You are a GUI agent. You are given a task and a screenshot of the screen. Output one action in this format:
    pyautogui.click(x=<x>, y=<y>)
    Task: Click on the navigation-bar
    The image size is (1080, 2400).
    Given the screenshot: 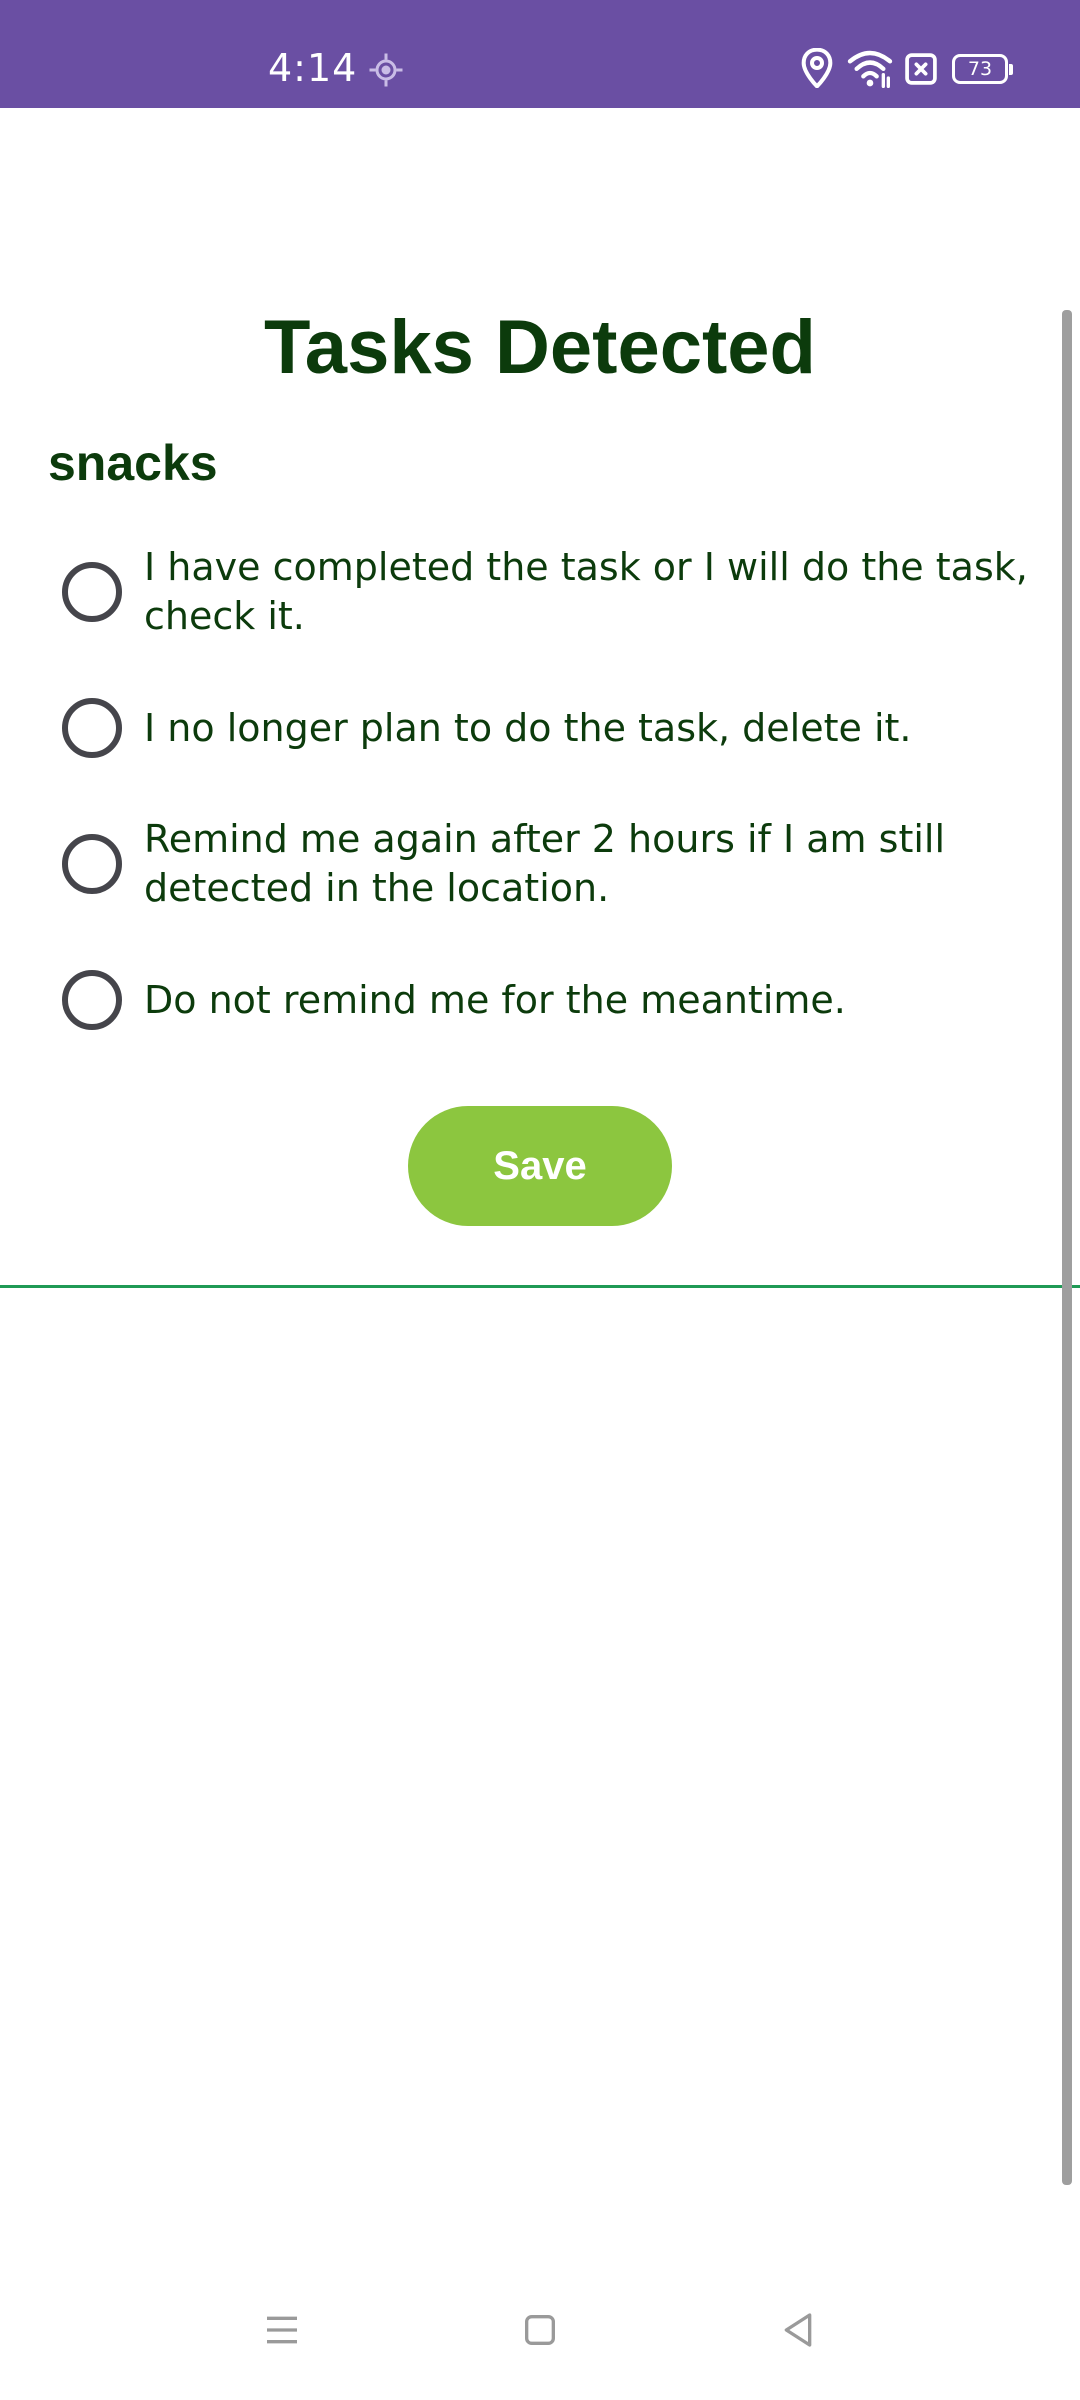 What is the action you would take?
    pyautogui.click(x=540, y=2335)
    